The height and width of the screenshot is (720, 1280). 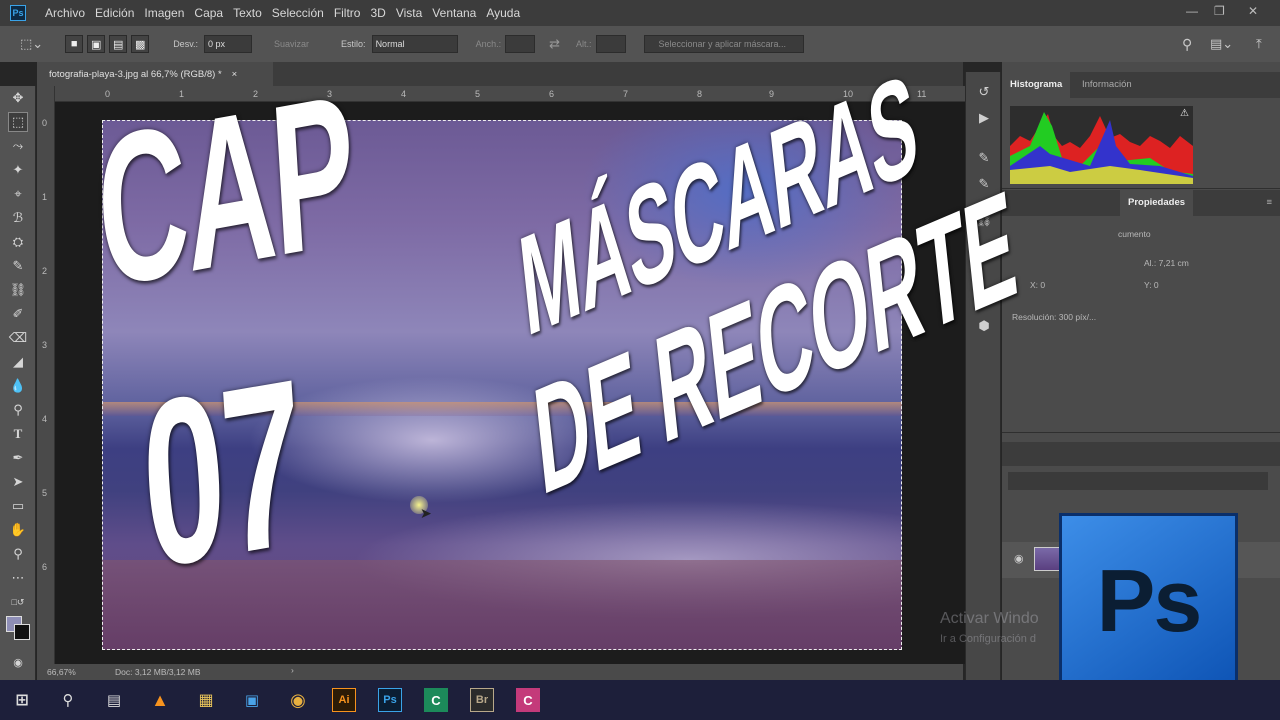 I want to click on menu-edicion: Edición, so click(x=114, y=13).